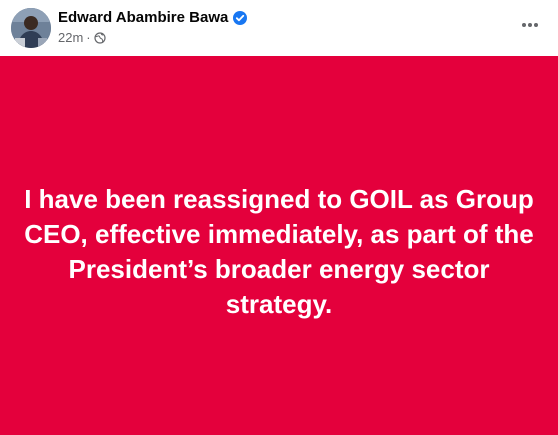 The width and height of the screenshot is (558, 435). I want to click on post-header: Edward Abambire Bawa 22m ·, so click(279, 28).